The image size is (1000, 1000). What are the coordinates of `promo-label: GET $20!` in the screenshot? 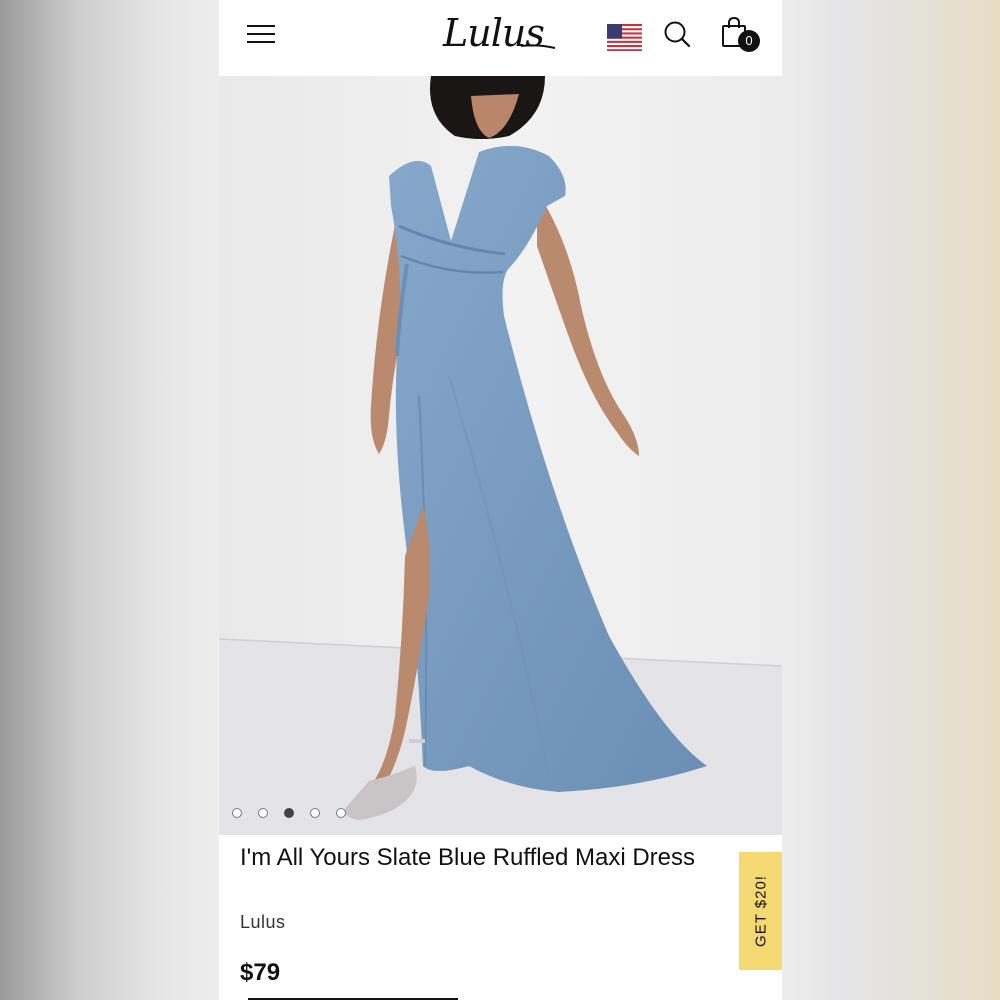 It's located at (760, 911).